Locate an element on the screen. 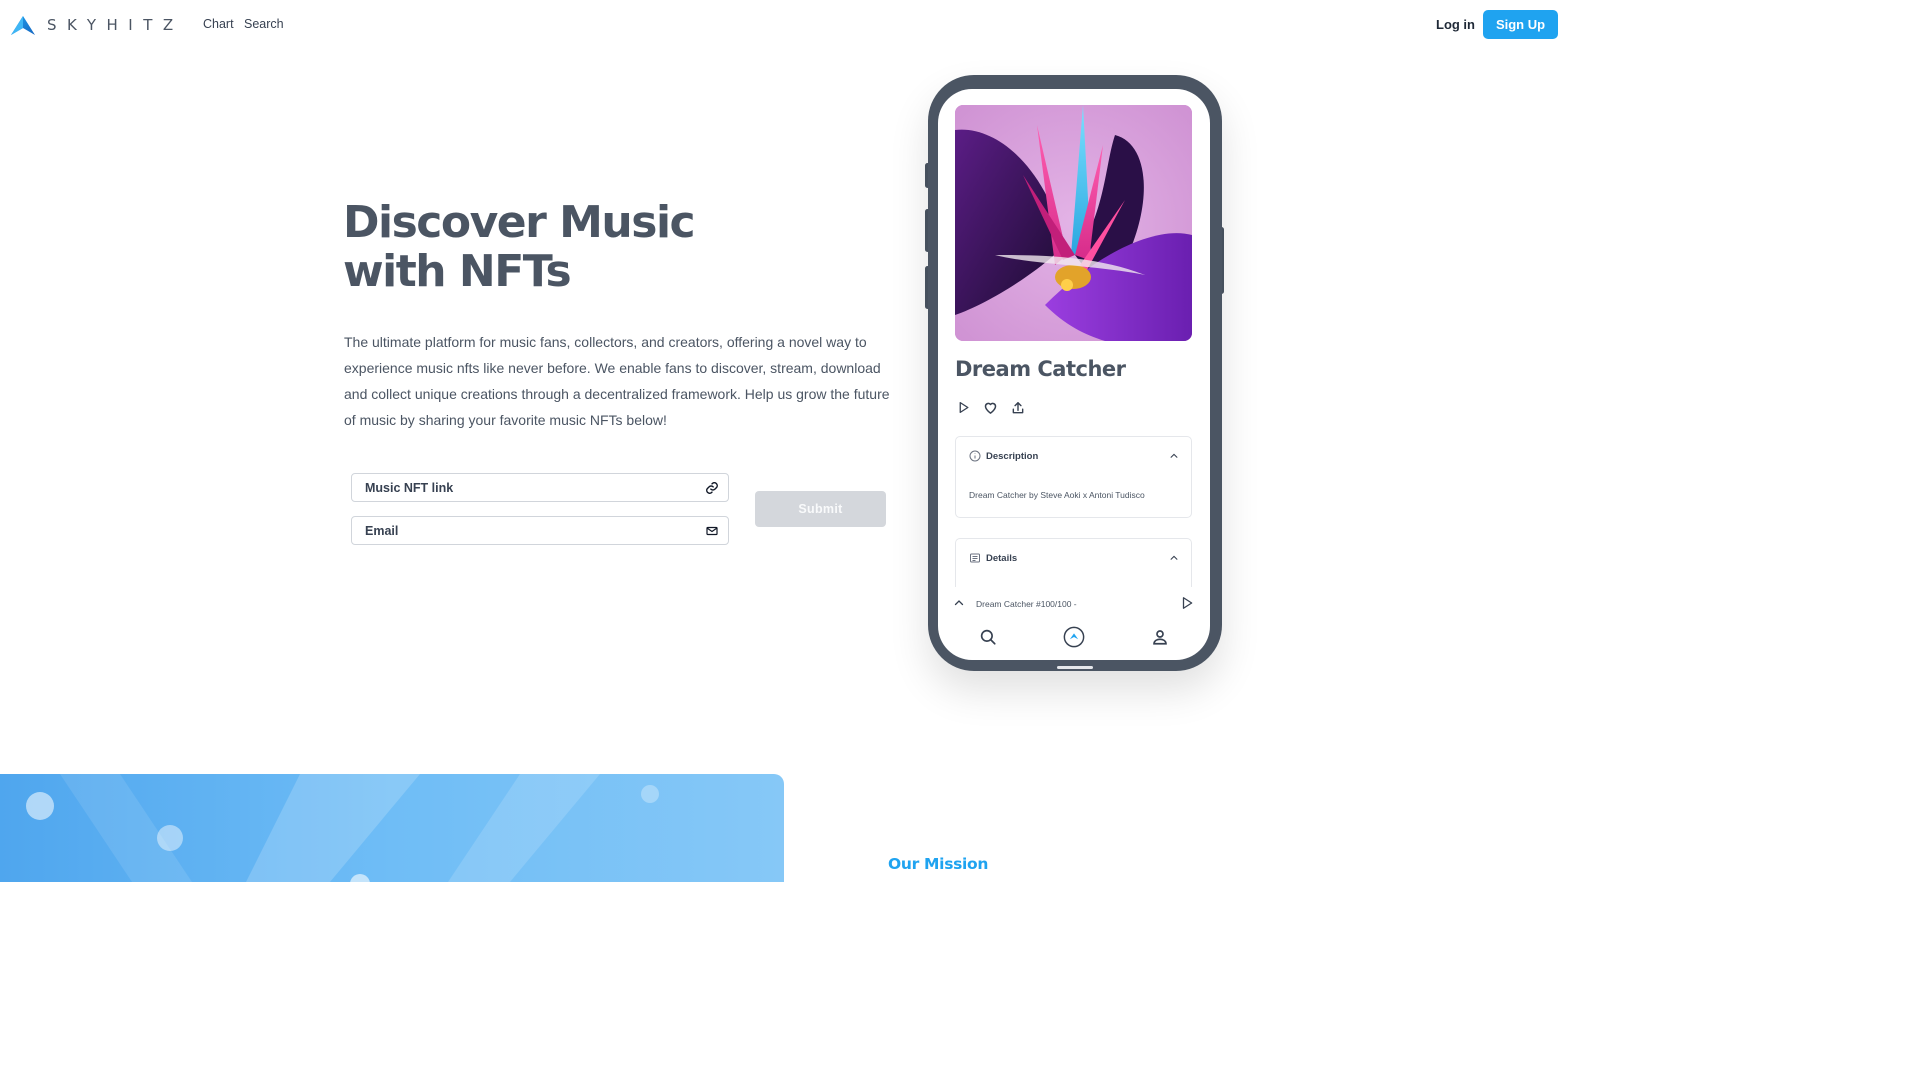 Image resolution: width=1920 pixels, height=1080 pixels. hero-title-line-1: Discover Music is located at coordinates (519, 222).